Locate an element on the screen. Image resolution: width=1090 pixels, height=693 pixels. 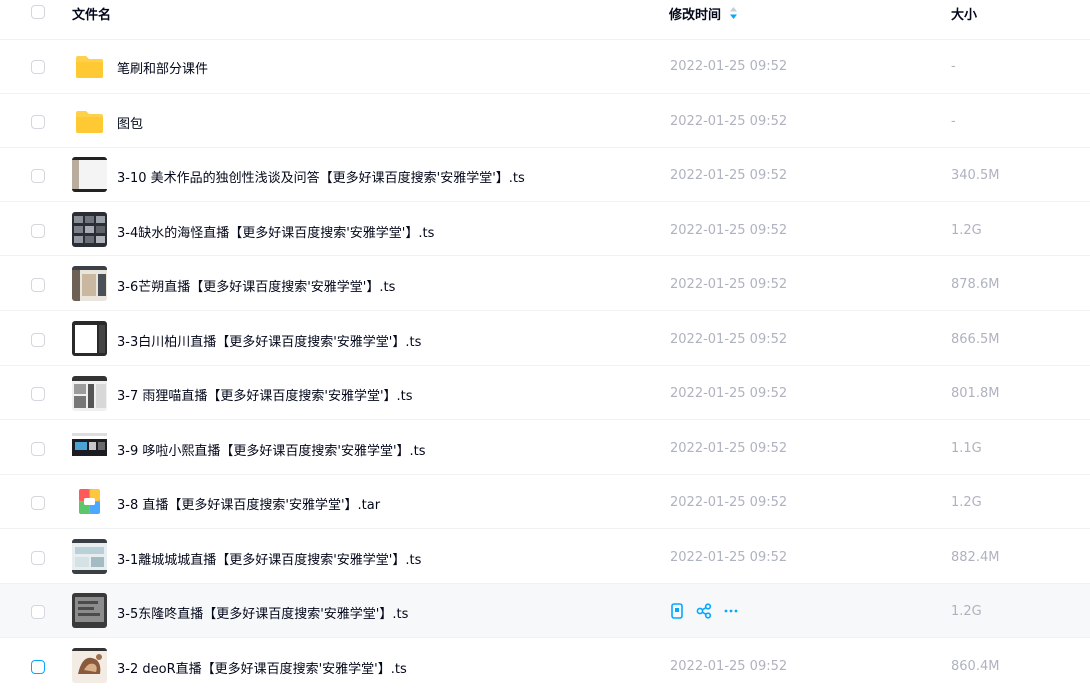
file-name: 3-1離城城城直播【更多好课百度搜索'安雅学堂'】.ts is located at coordinates (269, 558).